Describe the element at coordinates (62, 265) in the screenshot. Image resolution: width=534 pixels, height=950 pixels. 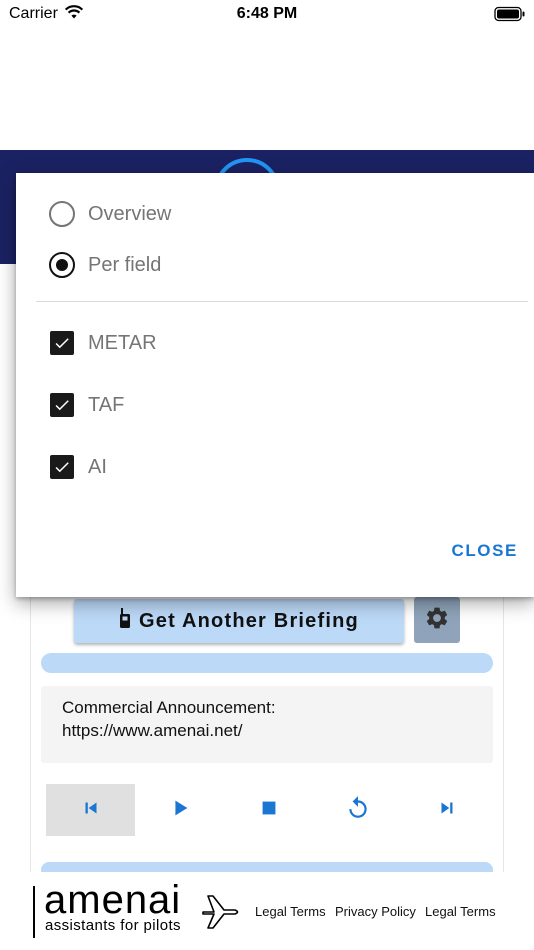
I see `radio-checked-icon` at that location.